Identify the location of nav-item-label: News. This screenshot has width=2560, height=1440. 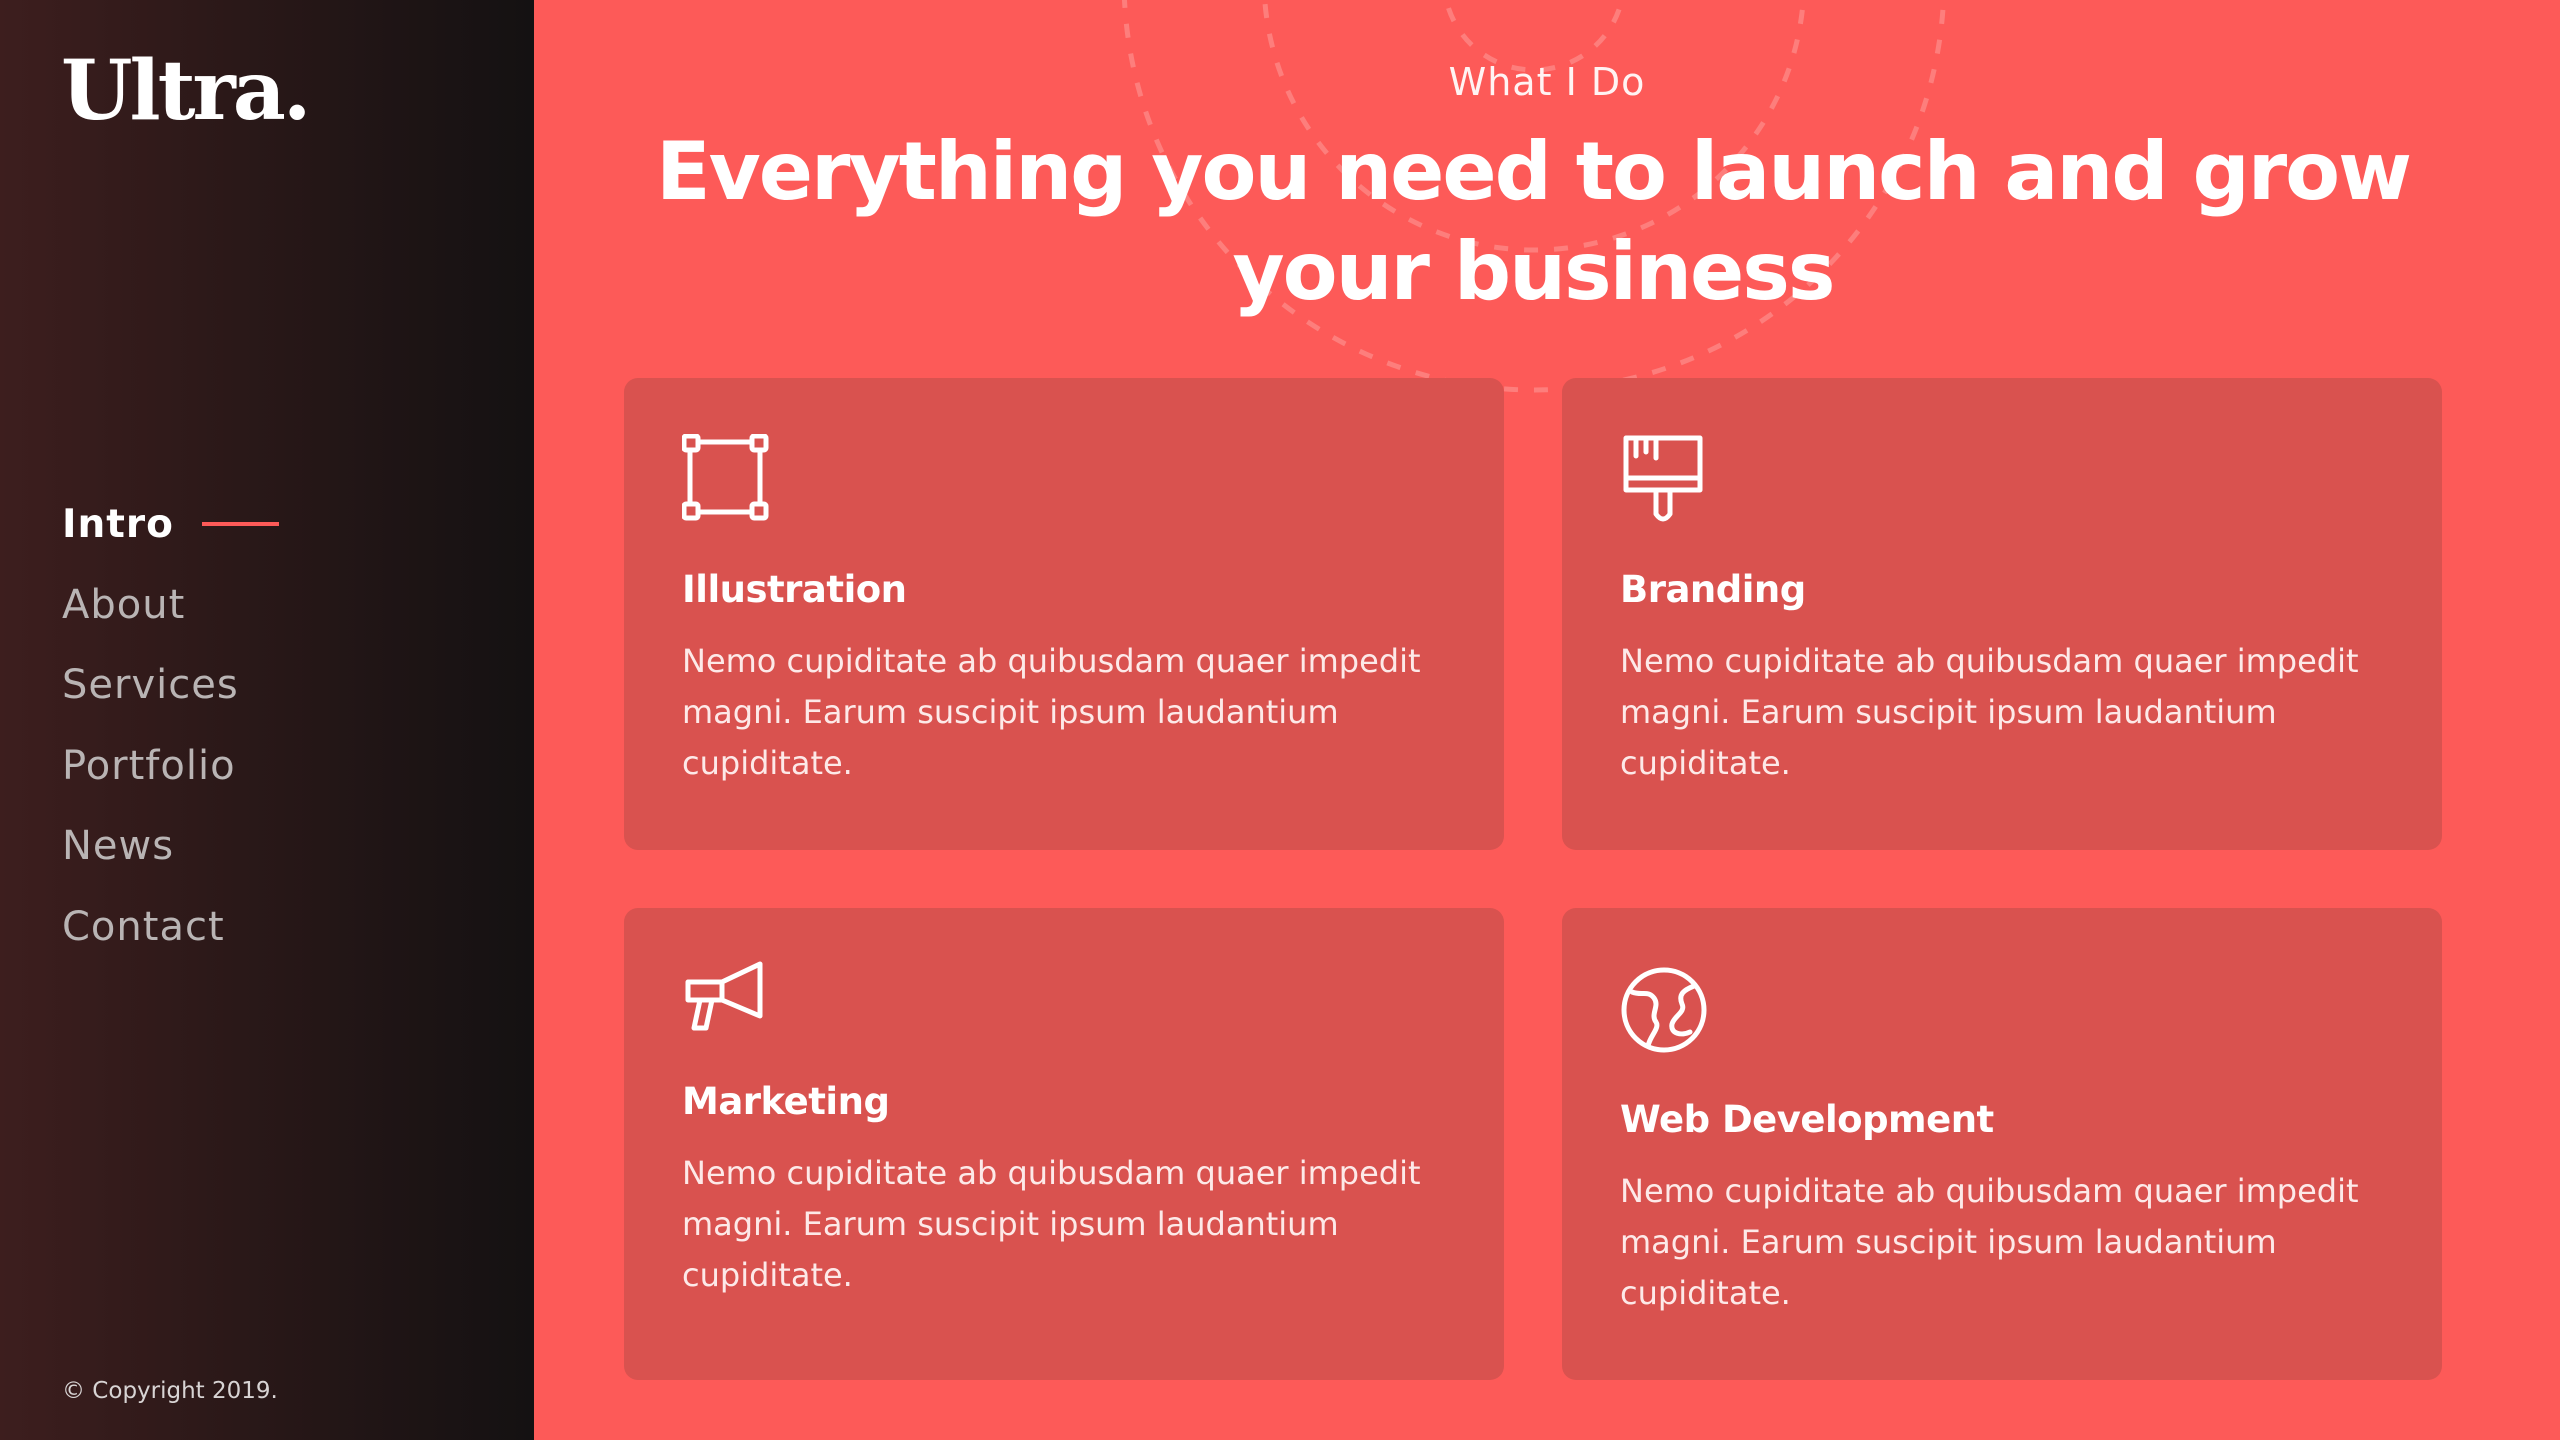
(118, 846).